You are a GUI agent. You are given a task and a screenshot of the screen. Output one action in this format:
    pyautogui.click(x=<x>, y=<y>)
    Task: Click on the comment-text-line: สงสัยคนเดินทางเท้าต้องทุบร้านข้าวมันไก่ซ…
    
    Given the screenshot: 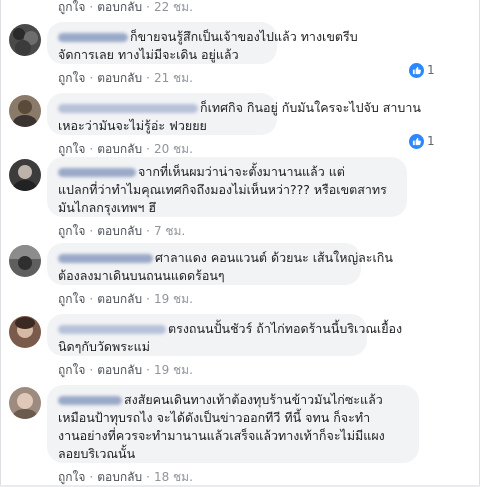 What is the action you would take?
    pyautogui.click(x=233, y=400)
    